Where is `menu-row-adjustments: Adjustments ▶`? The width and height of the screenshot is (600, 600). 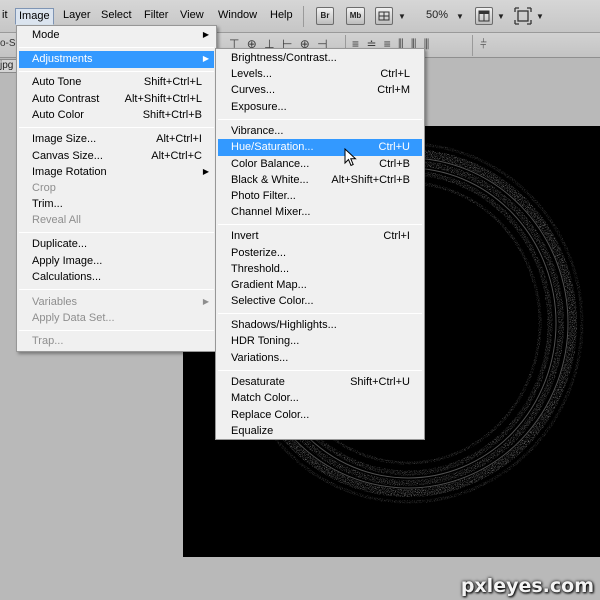 menu-row-adjustments: Adjustments ▶ is located at coordinates (116, 59).